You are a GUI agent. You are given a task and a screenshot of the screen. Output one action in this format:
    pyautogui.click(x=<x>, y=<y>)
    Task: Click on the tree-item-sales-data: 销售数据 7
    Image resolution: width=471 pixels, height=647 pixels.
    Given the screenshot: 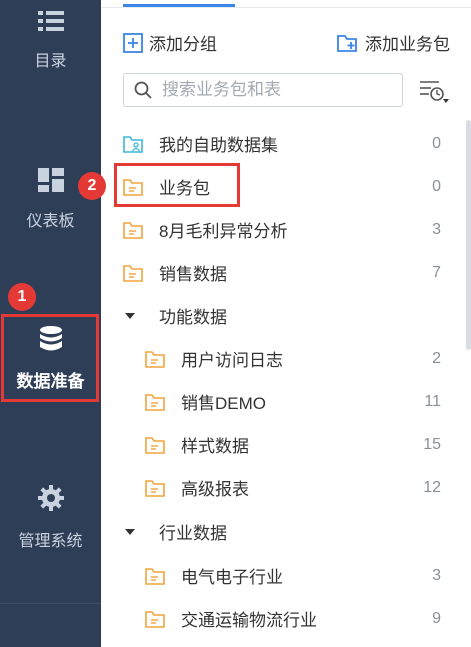 What is the action you would take?
    pyautogui.click(x=281, y=272)
    